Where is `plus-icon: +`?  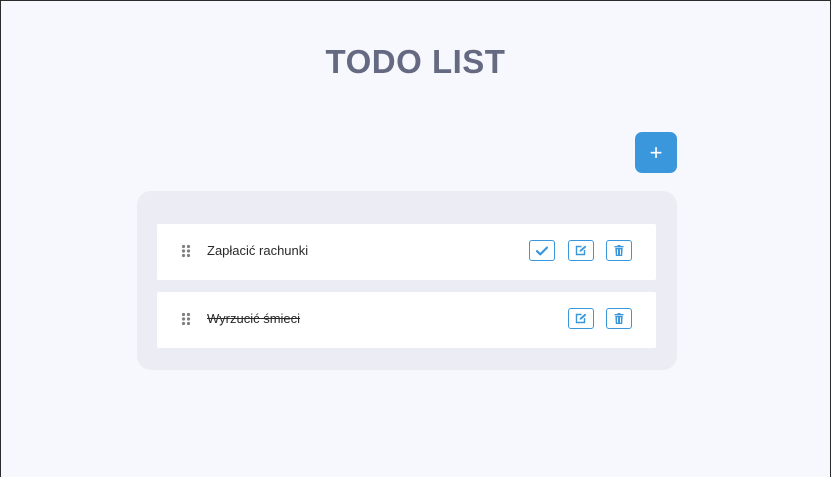 plus-icon: + is located at coordinates (656, 152).